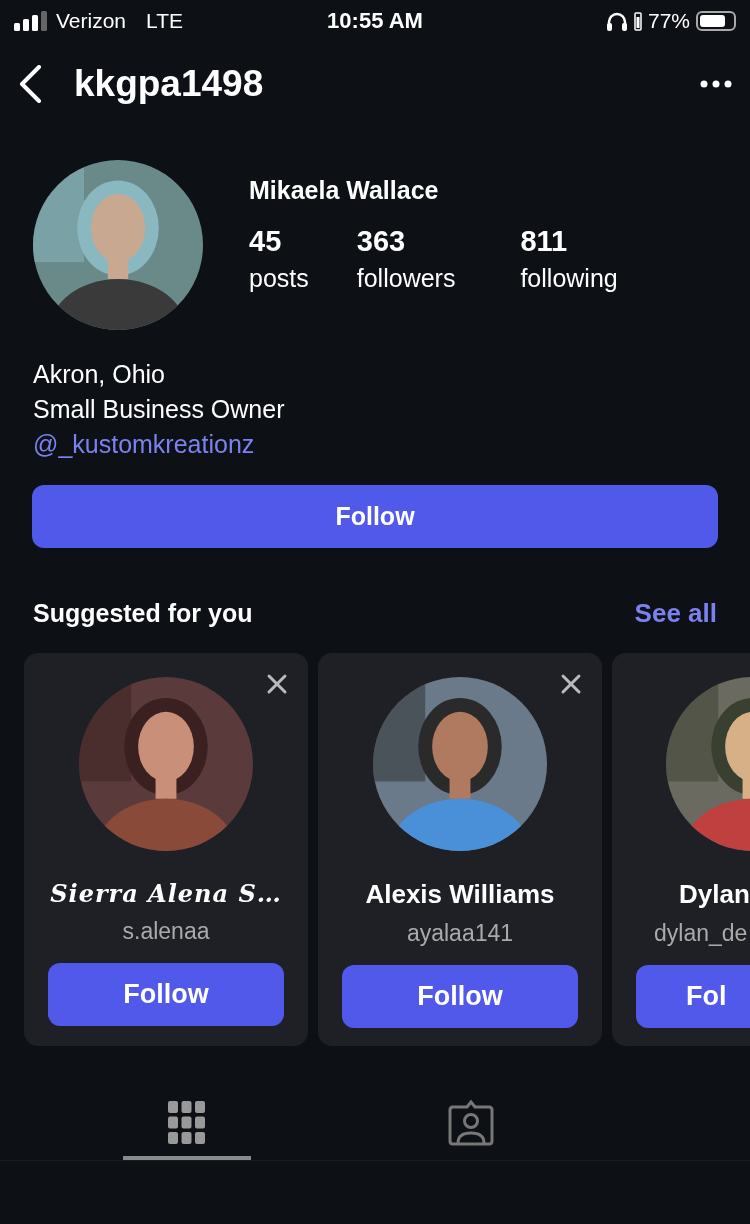 The height and width of the screenshot is (1224, 750). I want to click on stat-count: 363, so click(381, 241).